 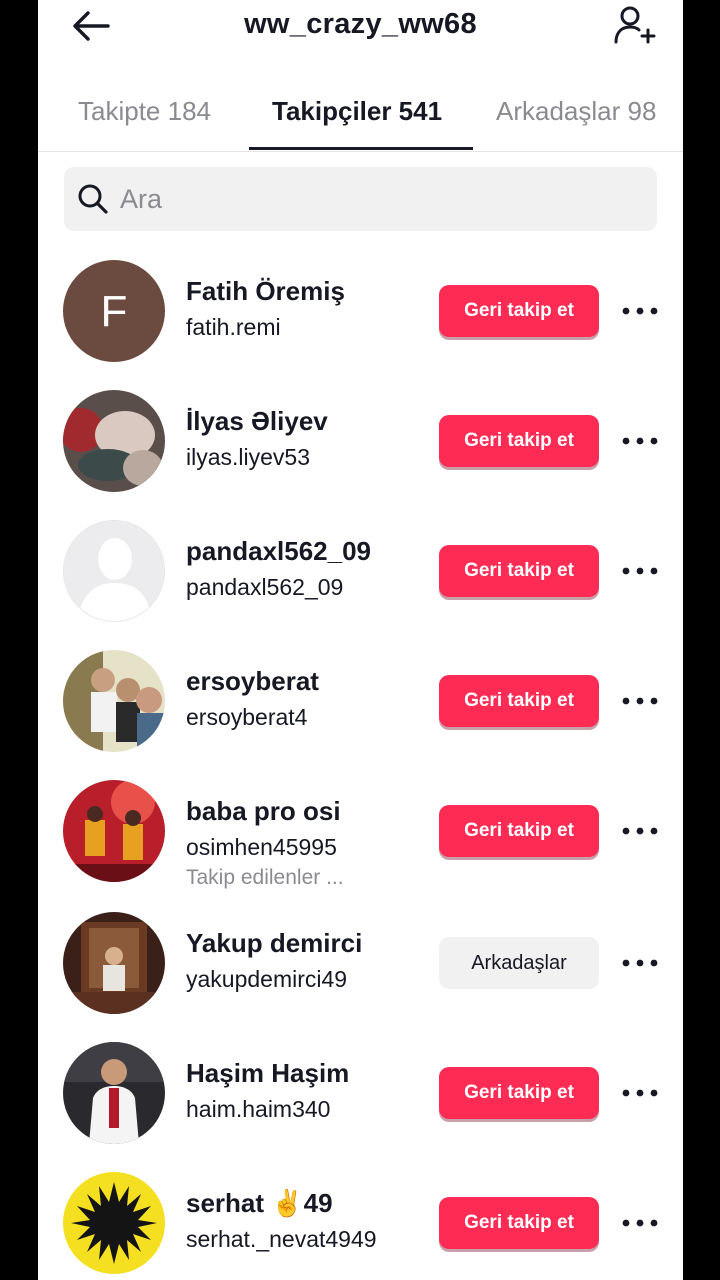 I want to click on search-bar, so click(x=360, y=199).